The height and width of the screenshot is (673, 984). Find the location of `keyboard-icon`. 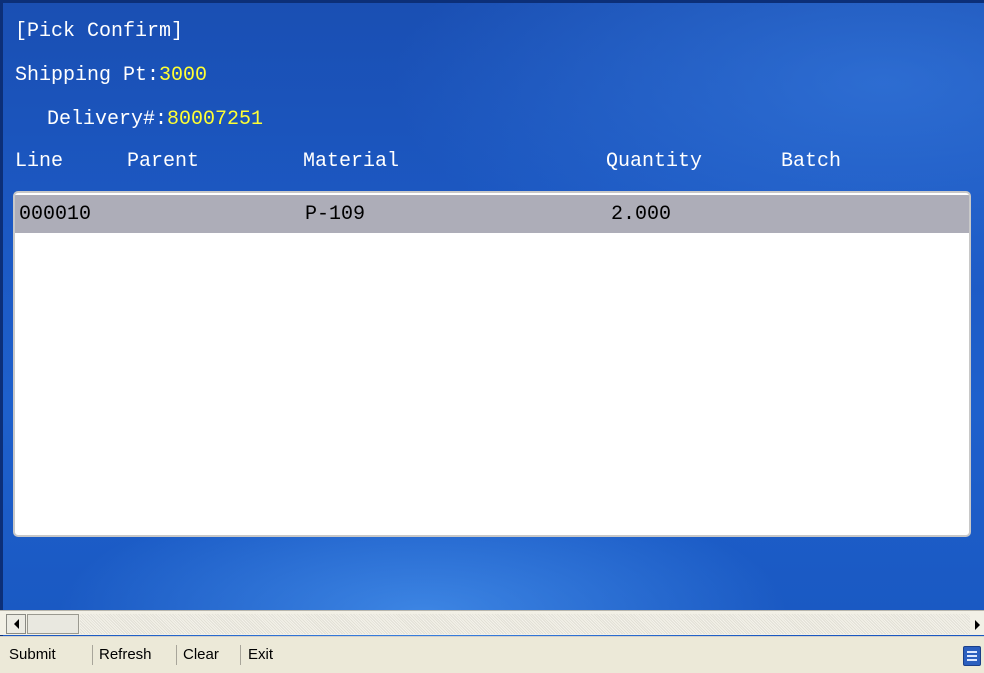

keyboard-icon is located at coordinates (972, 656).